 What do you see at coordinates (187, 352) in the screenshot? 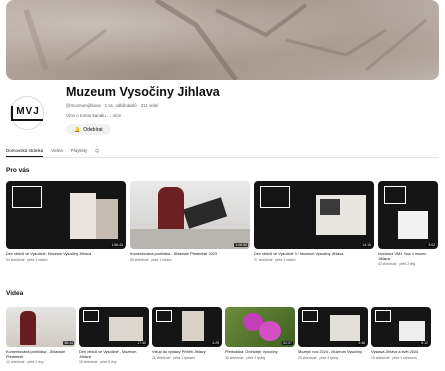
I see `video-title: Vstup do výstavy Příběh Jihlavy` at bounding box center [187, 352].